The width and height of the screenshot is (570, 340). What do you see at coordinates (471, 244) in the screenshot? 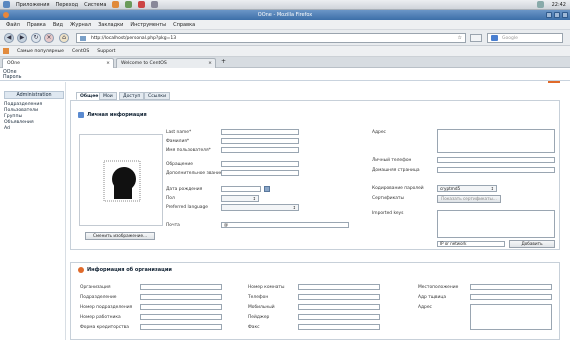
I see `ip-network-field: IP or network` at bounding box center [471, 244].